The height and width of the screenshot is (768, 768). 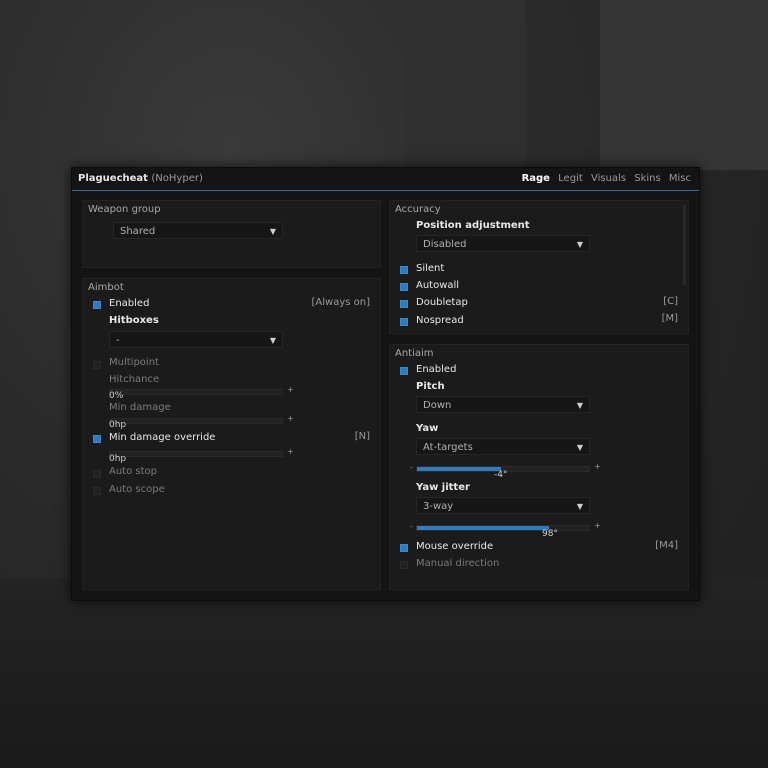 What do you see at coordinates (440, 320) in the screenshot?
I see `nospread-label: Nospread` at bounding box center [440, 320].